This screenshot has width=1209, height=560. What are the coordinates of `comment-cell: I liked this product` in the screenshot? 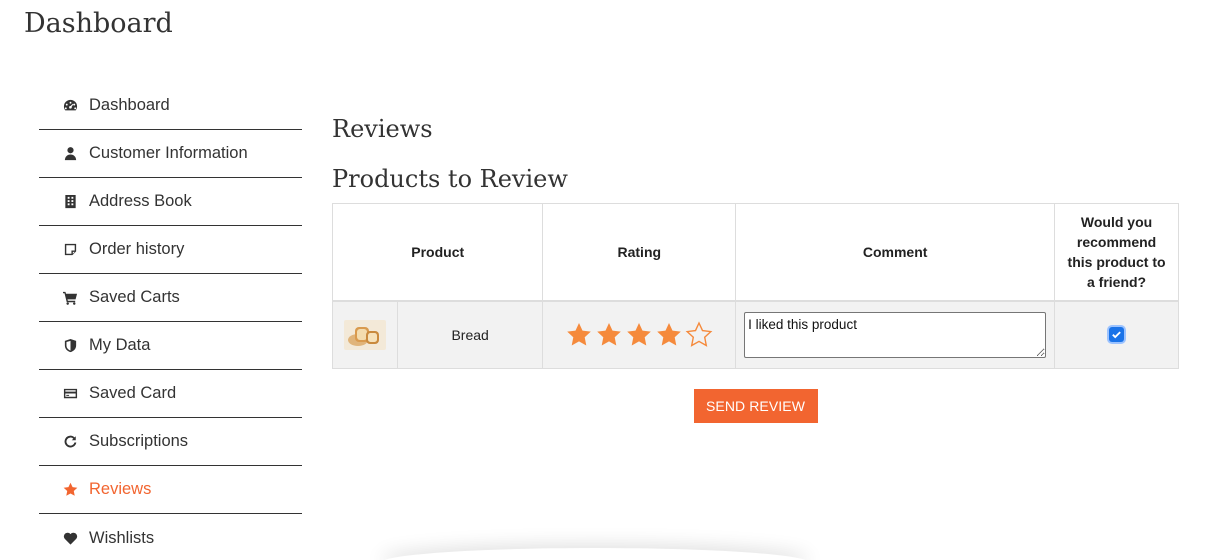 It's located at (895, 334).